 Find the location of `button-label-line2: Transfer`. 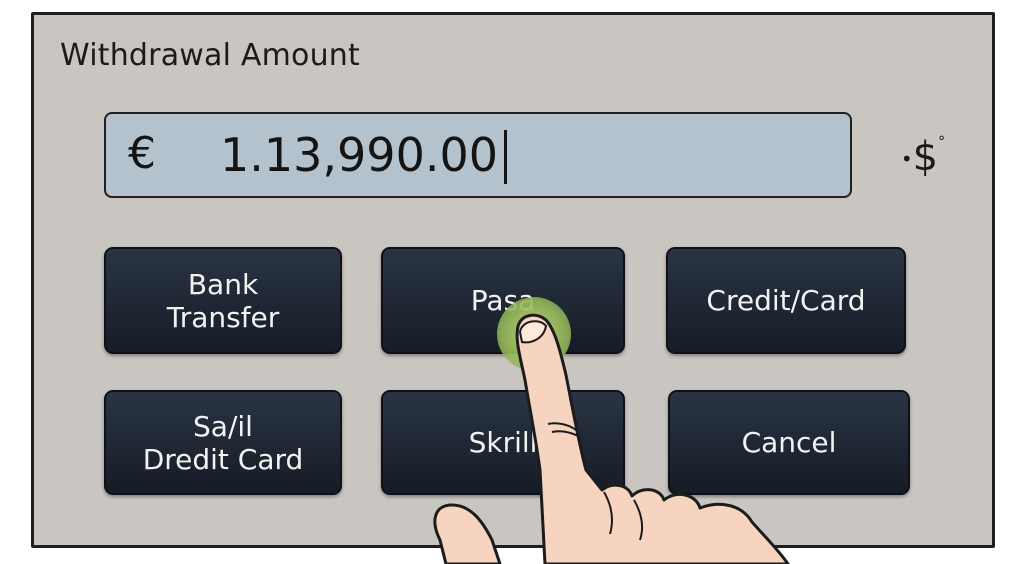

button-label-line2: Transfer is located at coordinates (223, 317).